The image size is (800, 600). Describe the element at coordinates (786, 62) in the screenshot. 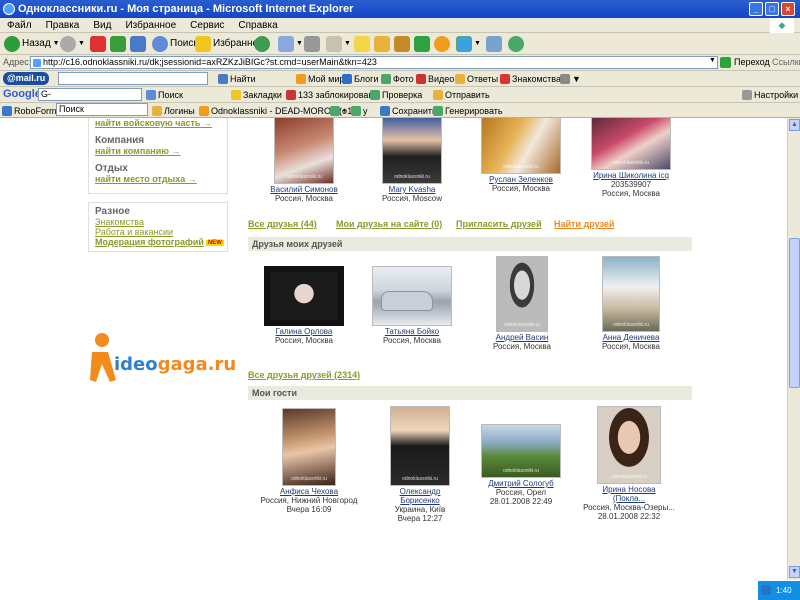

I see `links-label: Ссылки` at that location.